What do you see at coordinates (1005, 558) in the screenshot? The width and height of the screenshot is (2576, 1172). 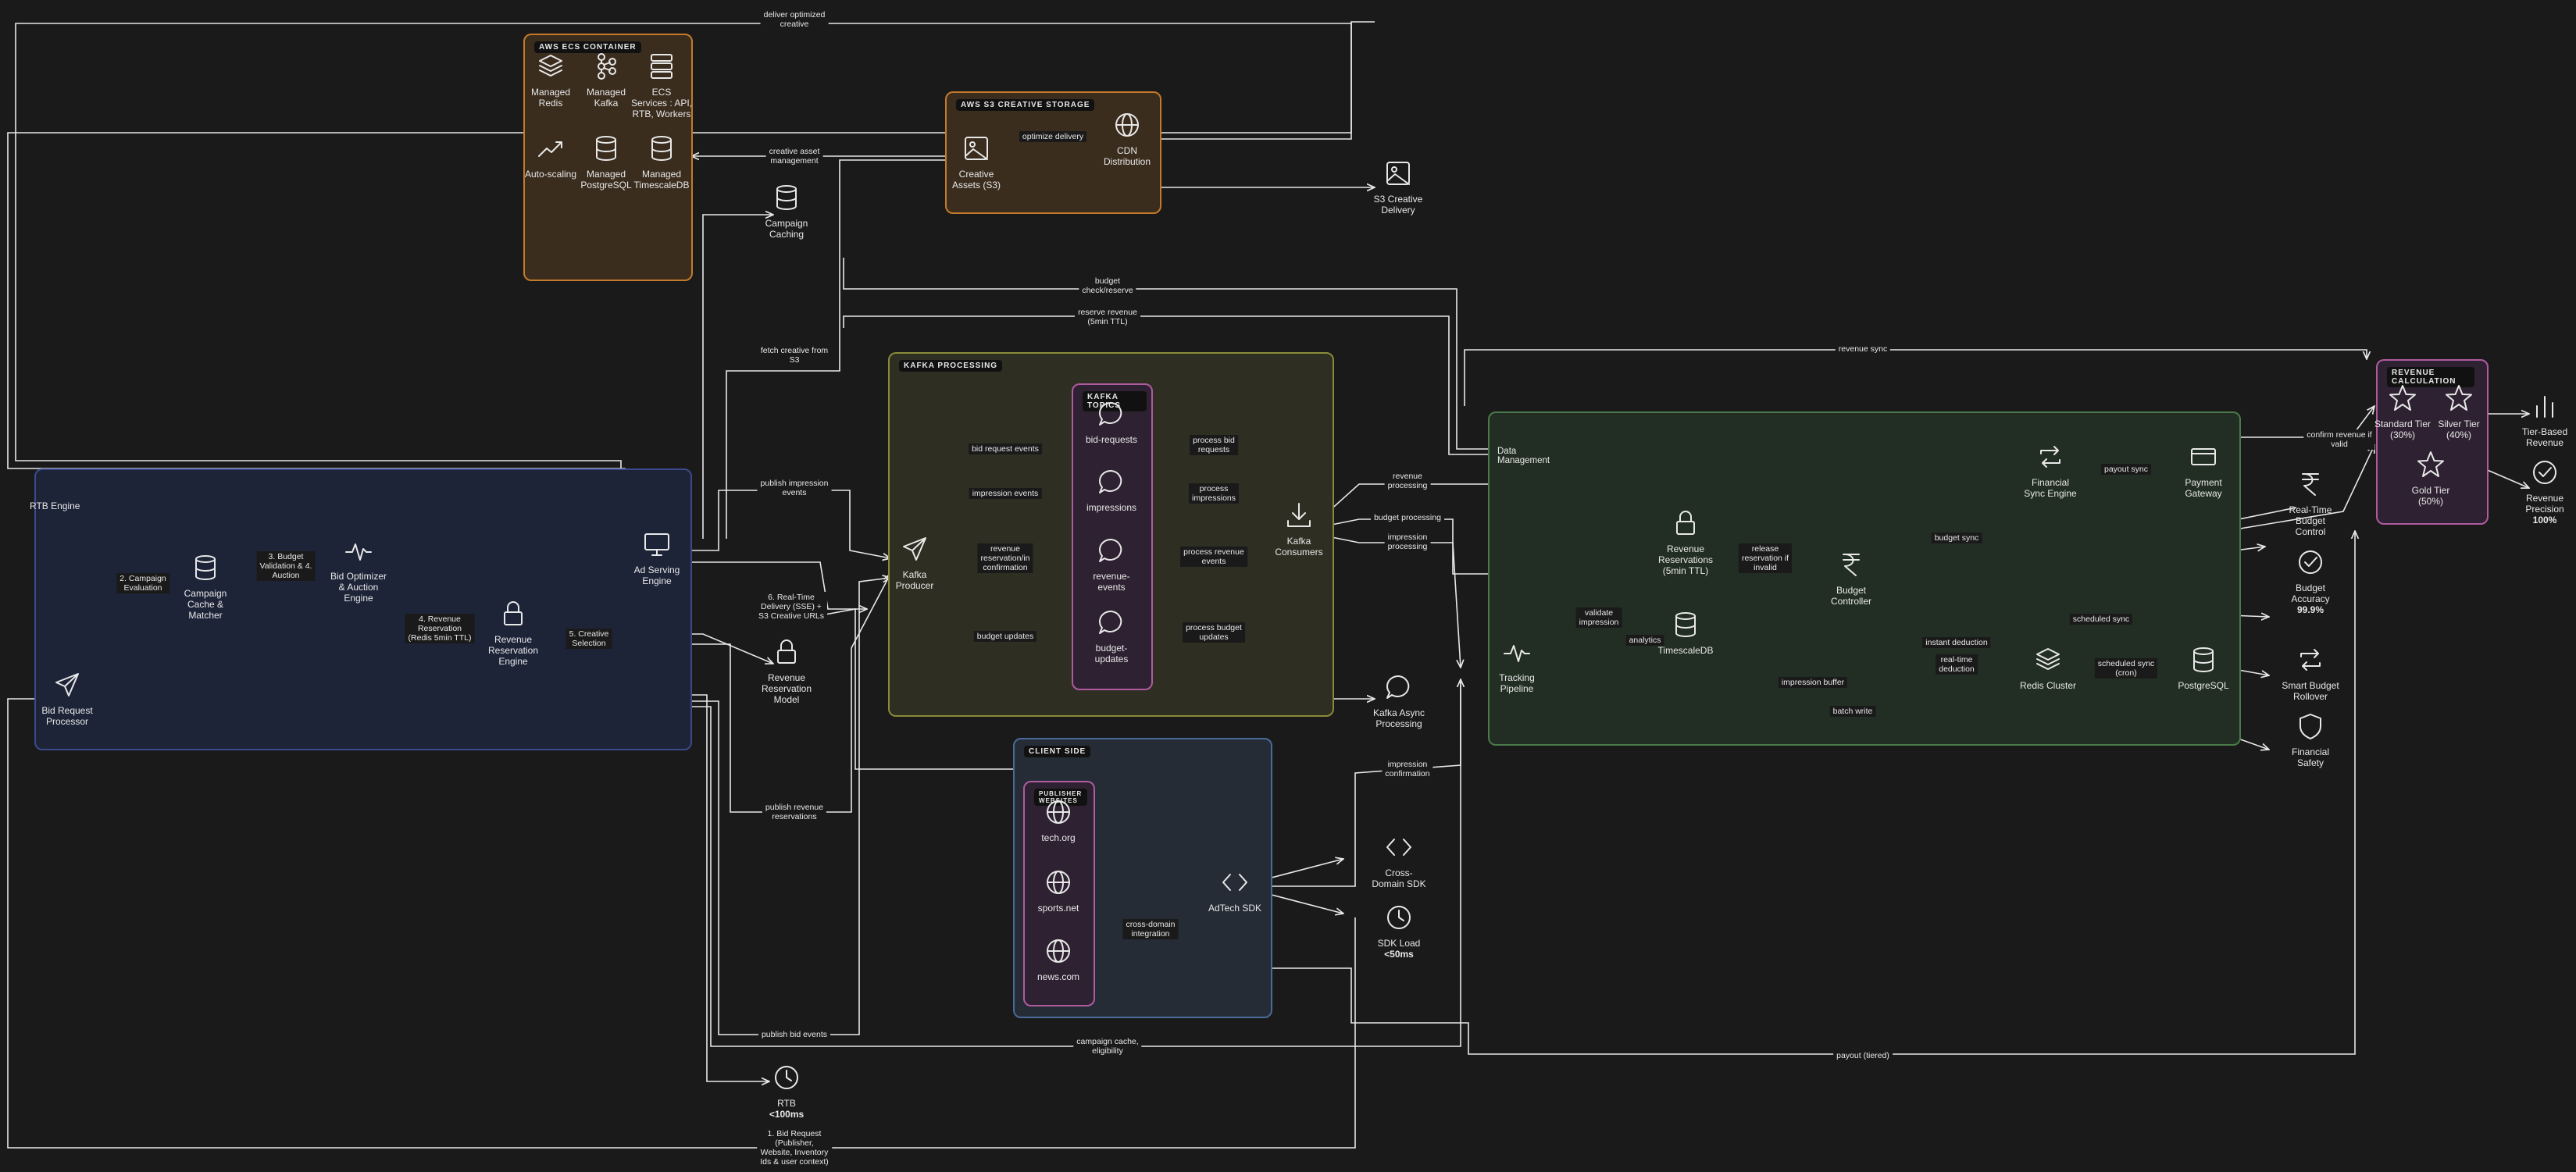 I see `edge-label: revenue reservation/in confirmation` at bounding box center [1005, 558].